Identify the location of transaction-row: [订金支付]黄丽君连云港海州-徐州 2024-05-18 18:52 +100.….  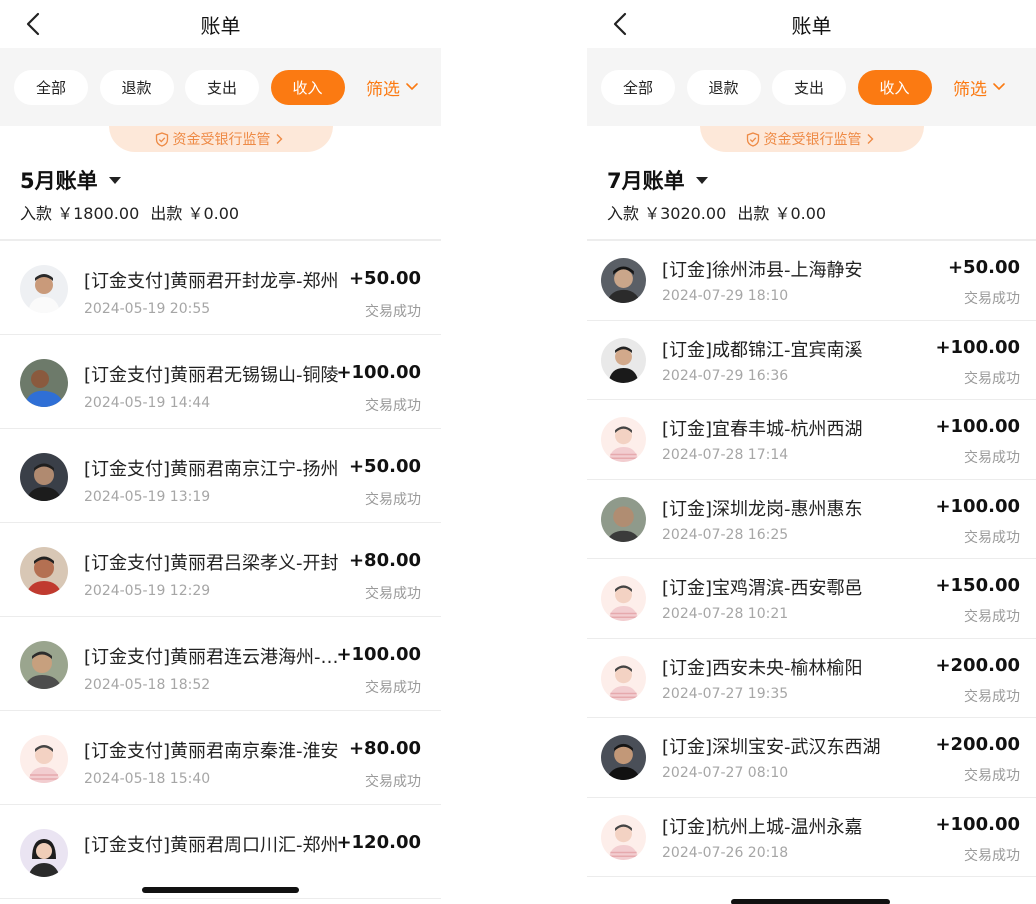
(220, 664).